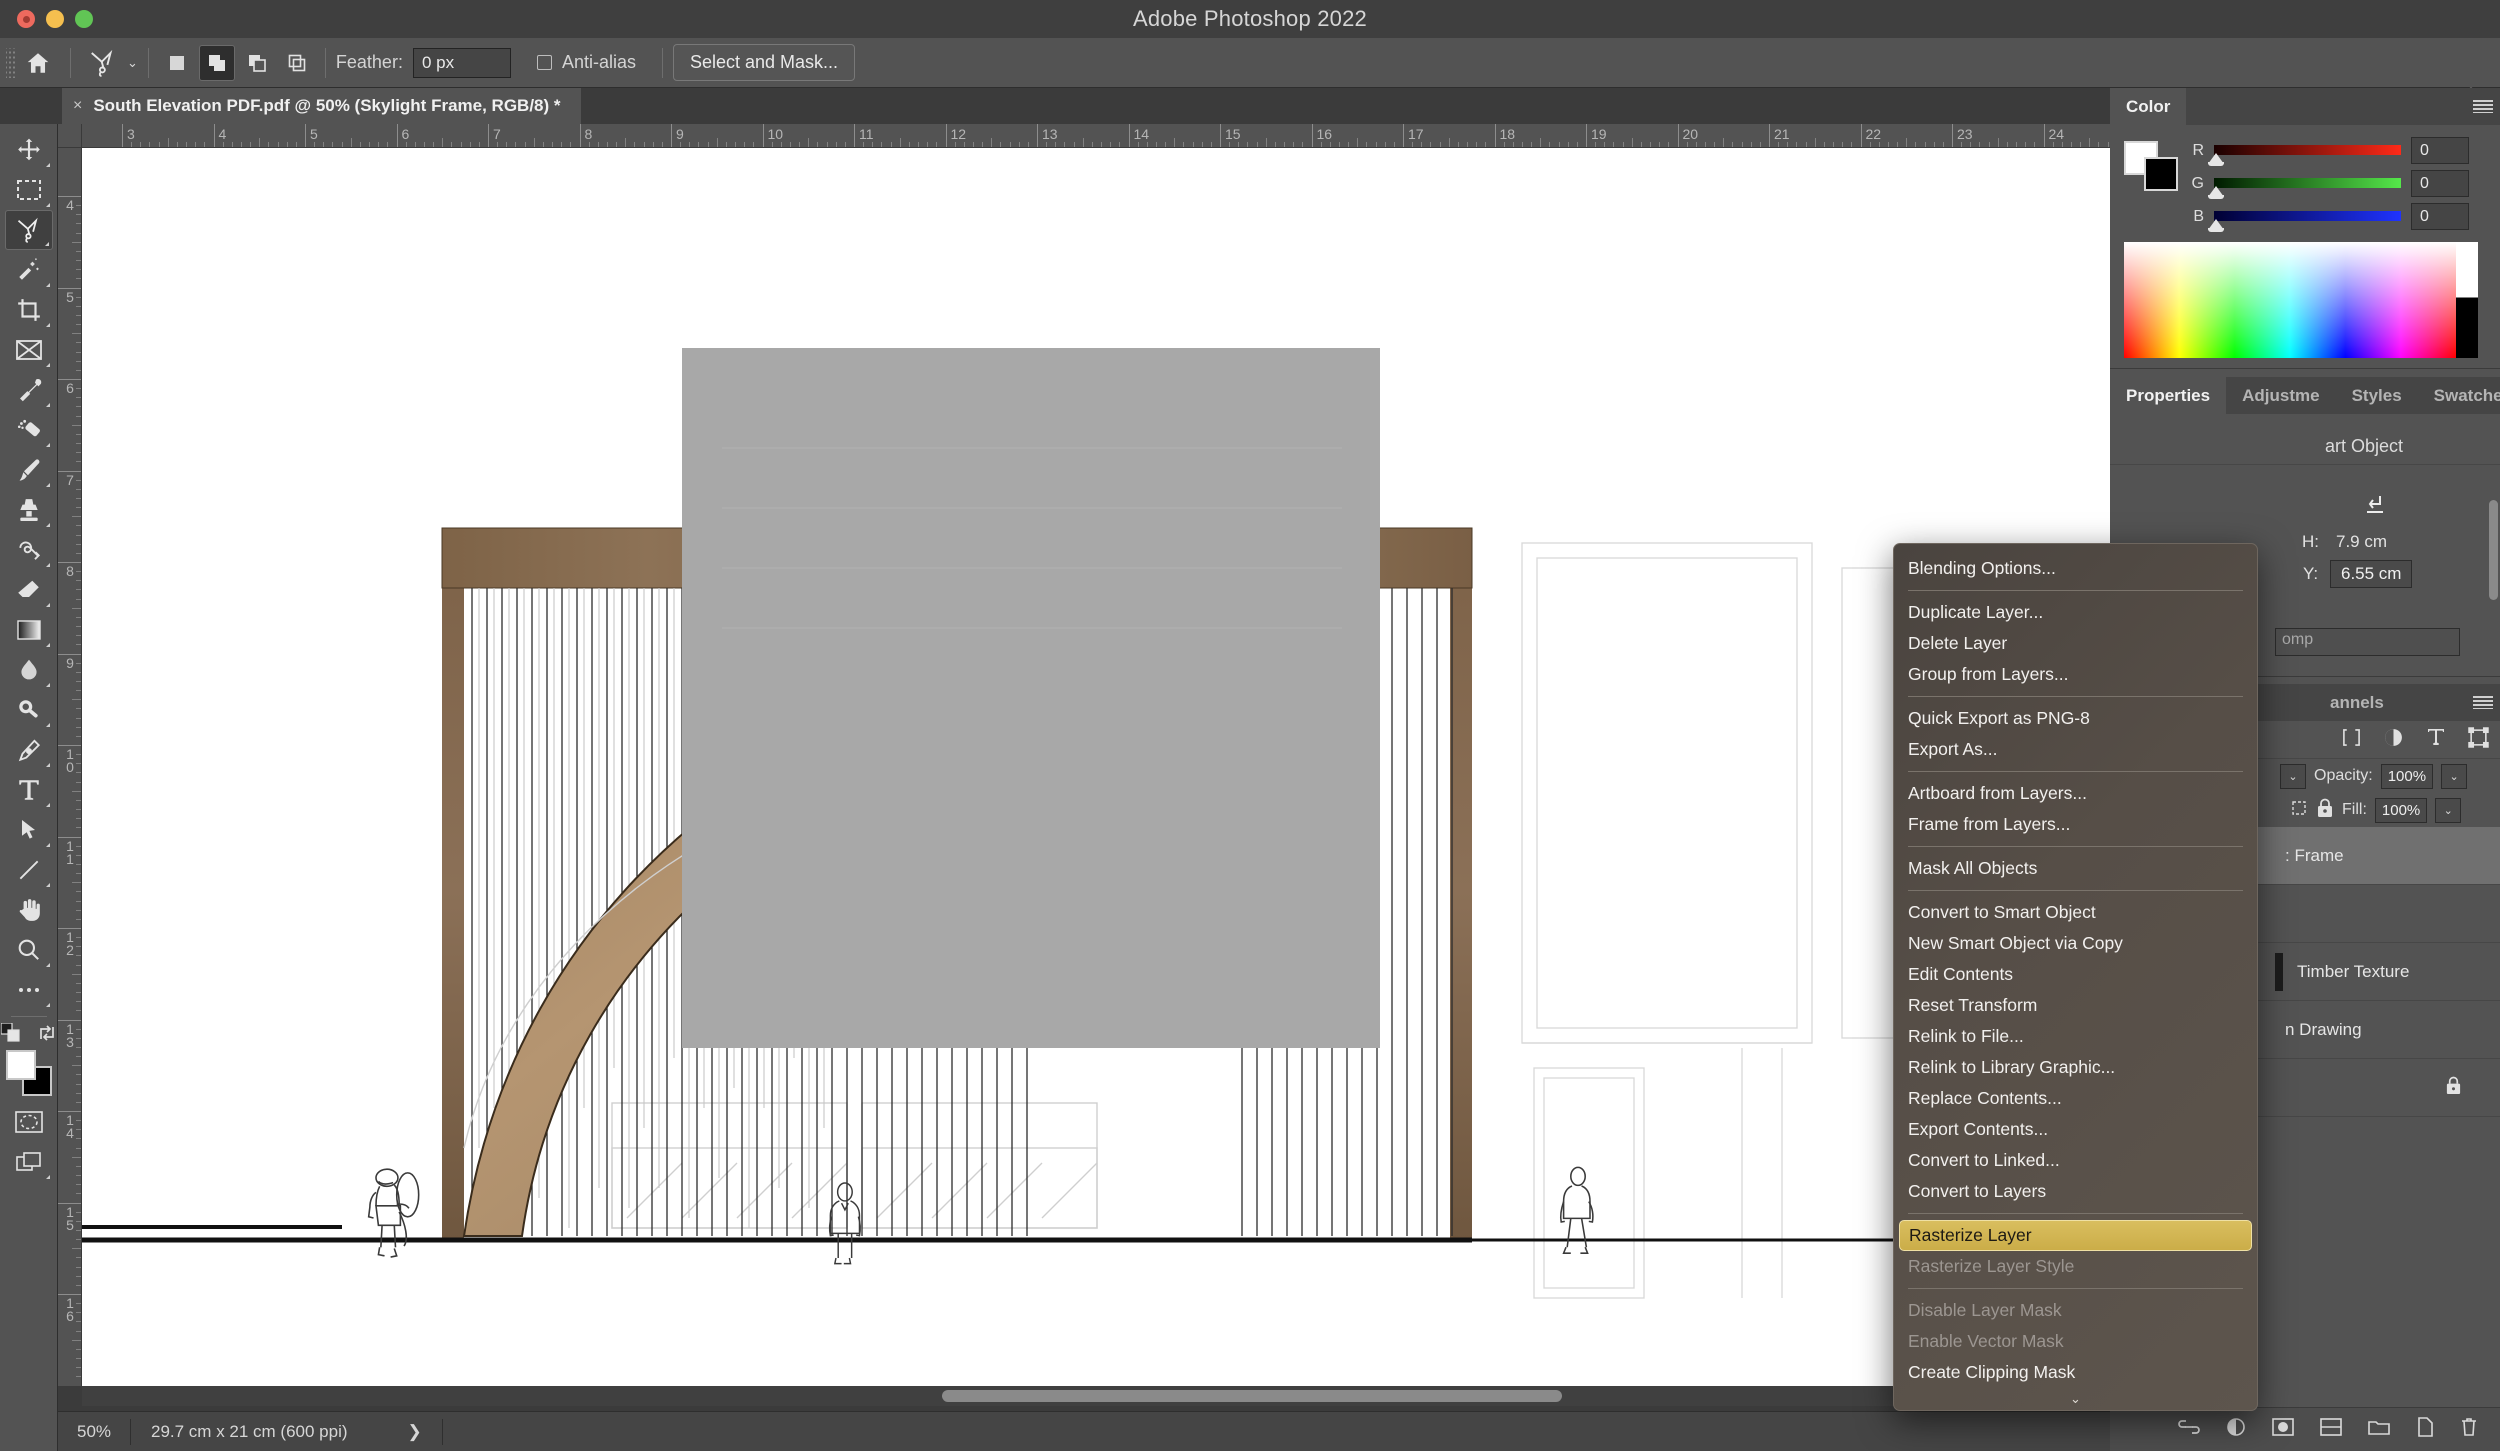 The image size is (2500, 1451). What do you see at coordinates (29, 950) in the screenshot?
I see `zoom-tool` at bounding box center [29, 950].